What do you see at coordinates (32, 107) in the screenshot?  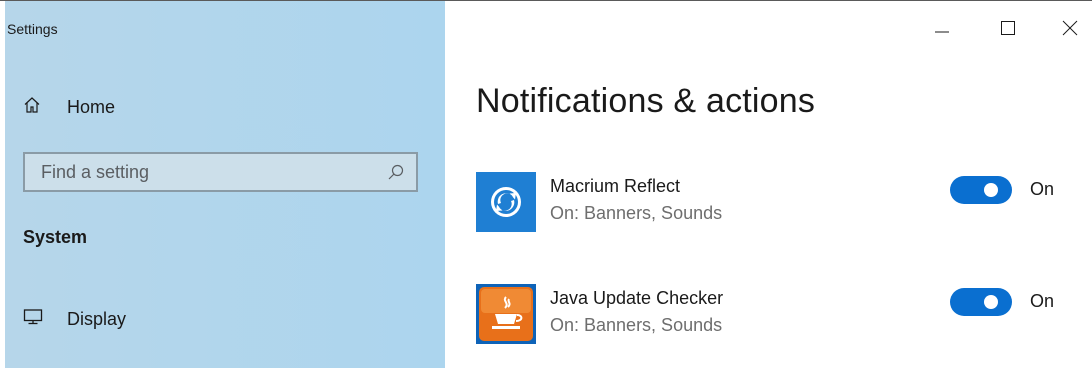 I see `home-icon` at bounding box center [32, 107].